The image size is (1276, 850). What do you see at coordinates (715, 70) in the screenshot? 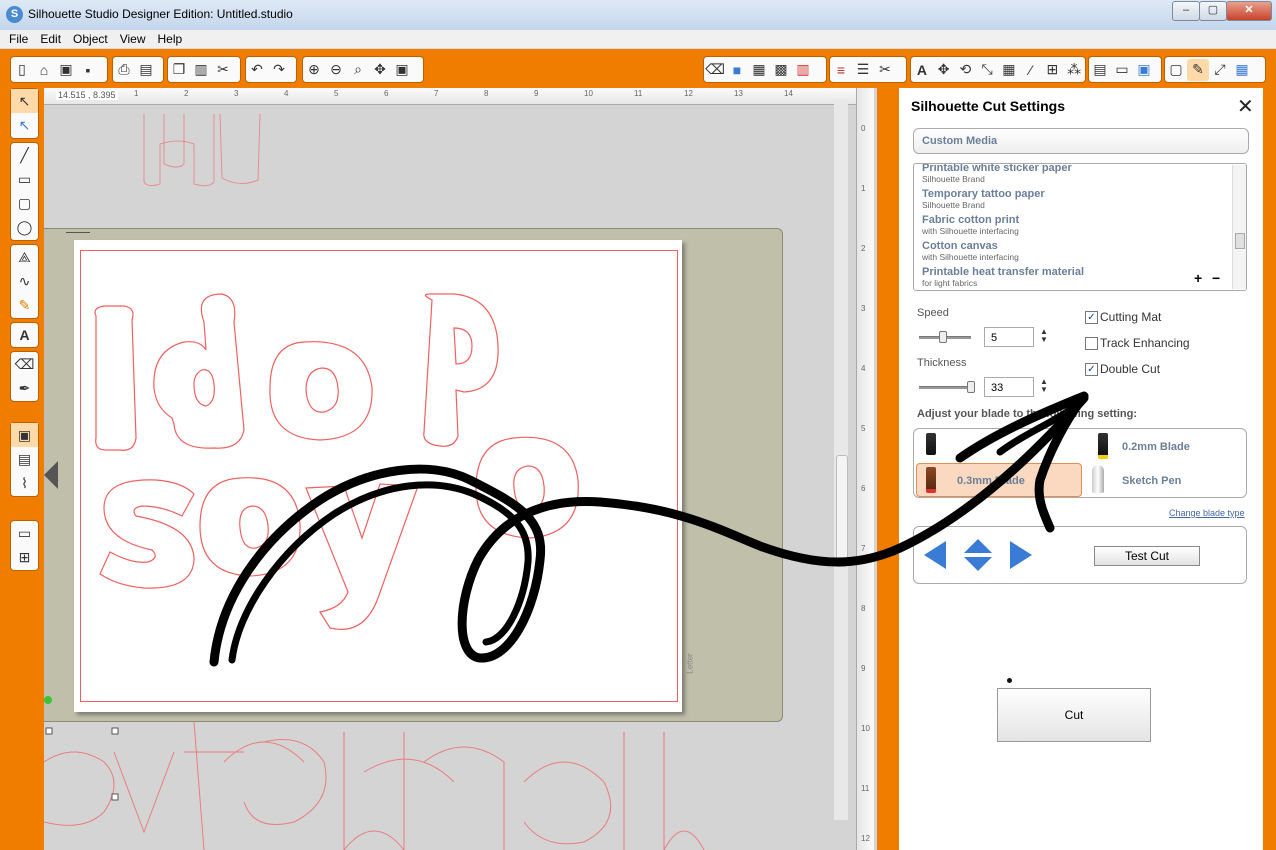
I see `eraser-fill-icon: ⌫` at bounding box center [715, 70].